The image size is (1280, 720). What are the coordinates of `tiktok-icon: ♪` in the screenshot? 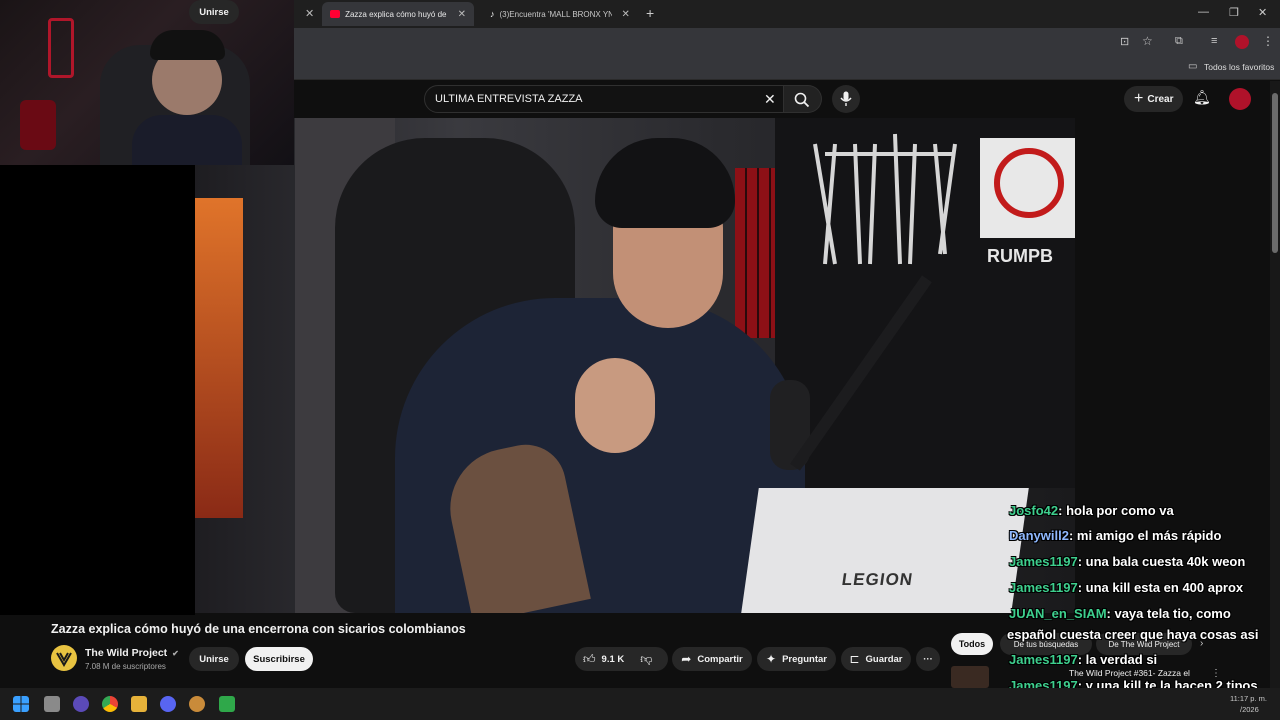 It's located at (492, 14).